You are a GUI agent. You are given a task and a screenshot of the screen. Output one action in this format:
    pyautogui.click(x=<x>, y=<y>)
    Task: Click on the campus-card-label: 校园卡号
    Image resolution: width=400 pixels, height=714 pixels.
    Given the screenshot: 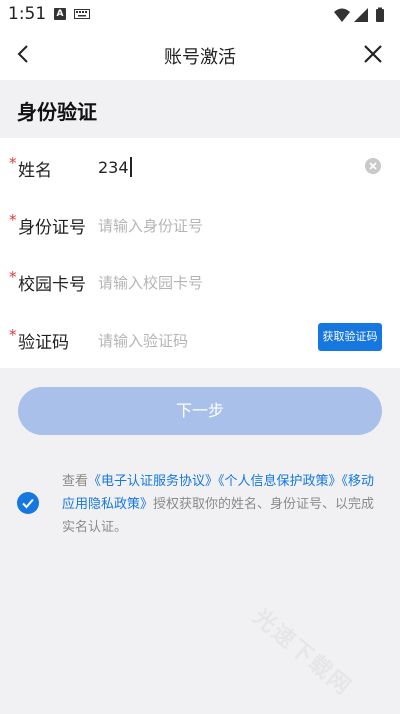 What is the action you would take?
    pyautogui.click(x=52, y=285)
    